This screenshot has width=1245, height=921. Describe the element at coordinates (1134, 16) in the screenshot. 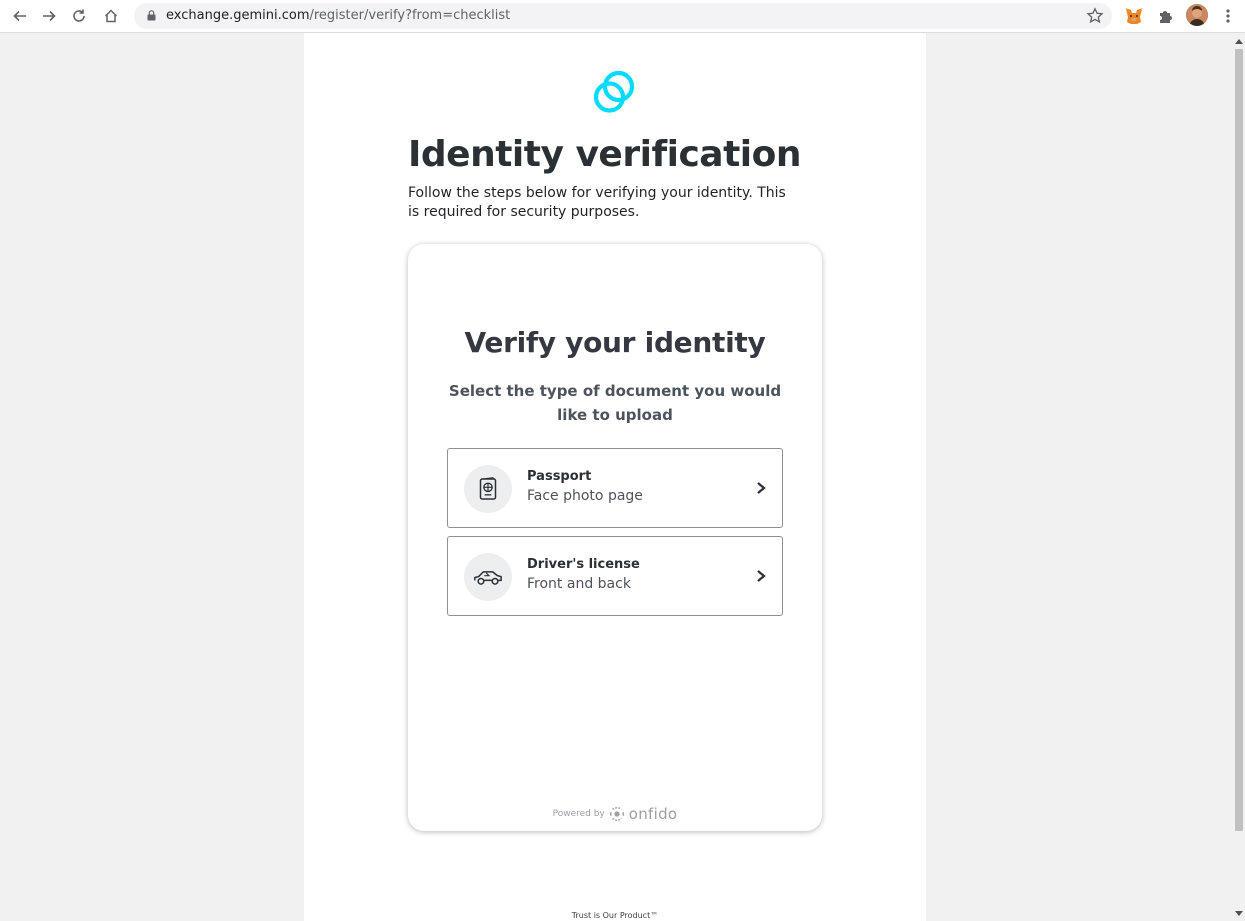

I see `metamask-extension-icon` at that location.